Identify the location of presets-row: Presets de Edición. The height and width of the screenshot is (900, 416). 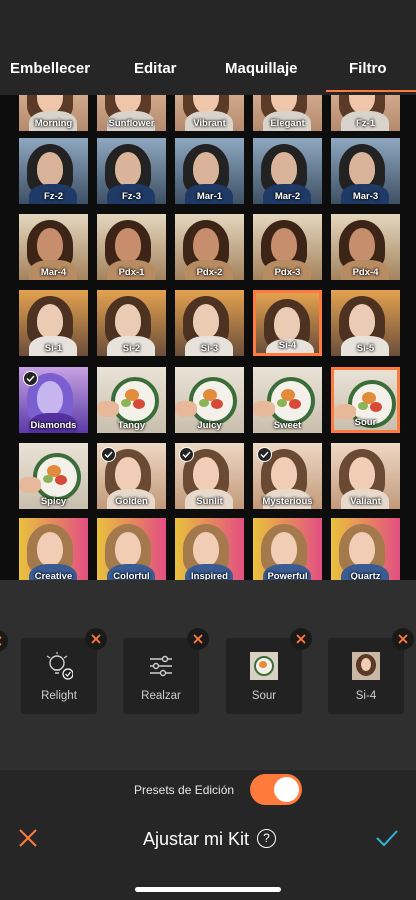
(208, 790).